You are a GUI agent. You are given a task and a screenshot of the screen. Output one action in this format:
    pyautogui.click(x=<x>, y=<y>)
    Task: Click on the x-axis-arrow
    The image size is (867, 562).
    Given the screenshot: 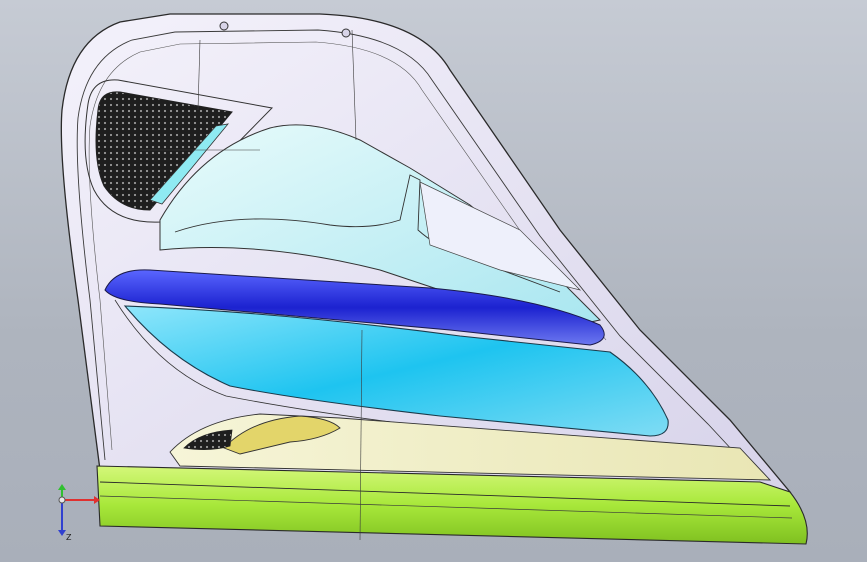 What is the action you would take?
    pyautogui.click(x=97, y=500)
    